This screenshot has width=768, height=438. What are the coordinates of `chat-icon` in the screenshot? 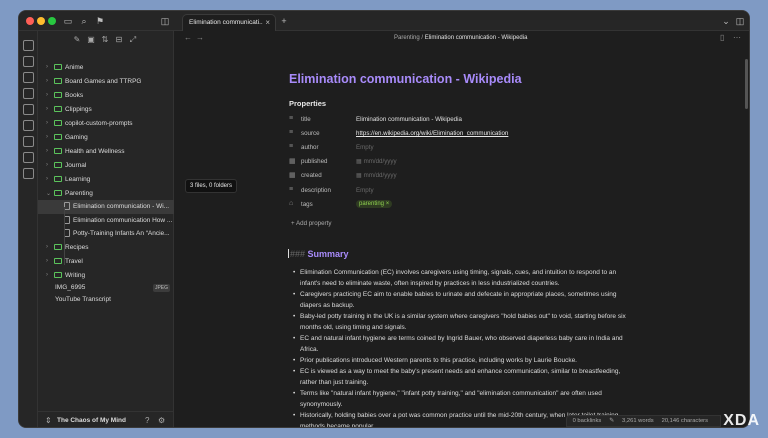 It's located at (28, 141).